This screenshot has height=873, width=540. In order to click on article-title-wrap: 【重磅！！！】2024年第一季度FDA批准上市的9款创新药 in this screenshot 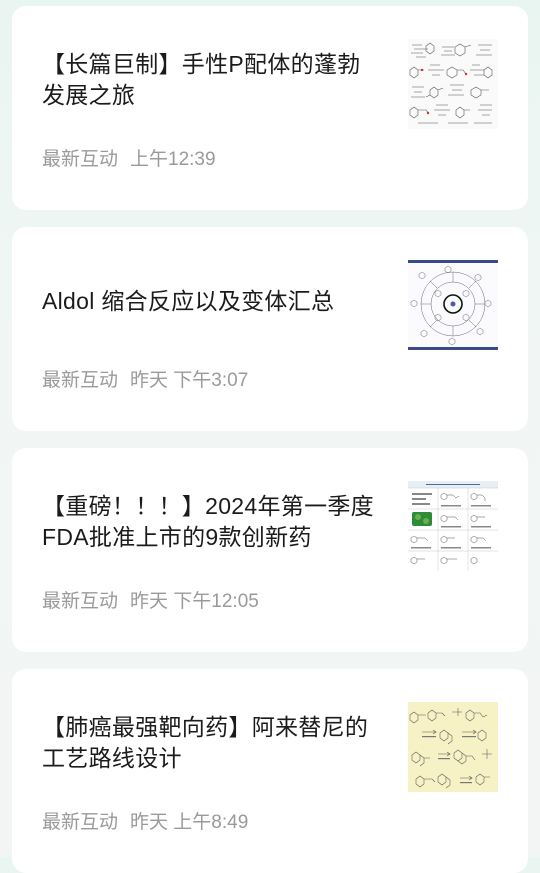, I will do `click(208, 550)`.